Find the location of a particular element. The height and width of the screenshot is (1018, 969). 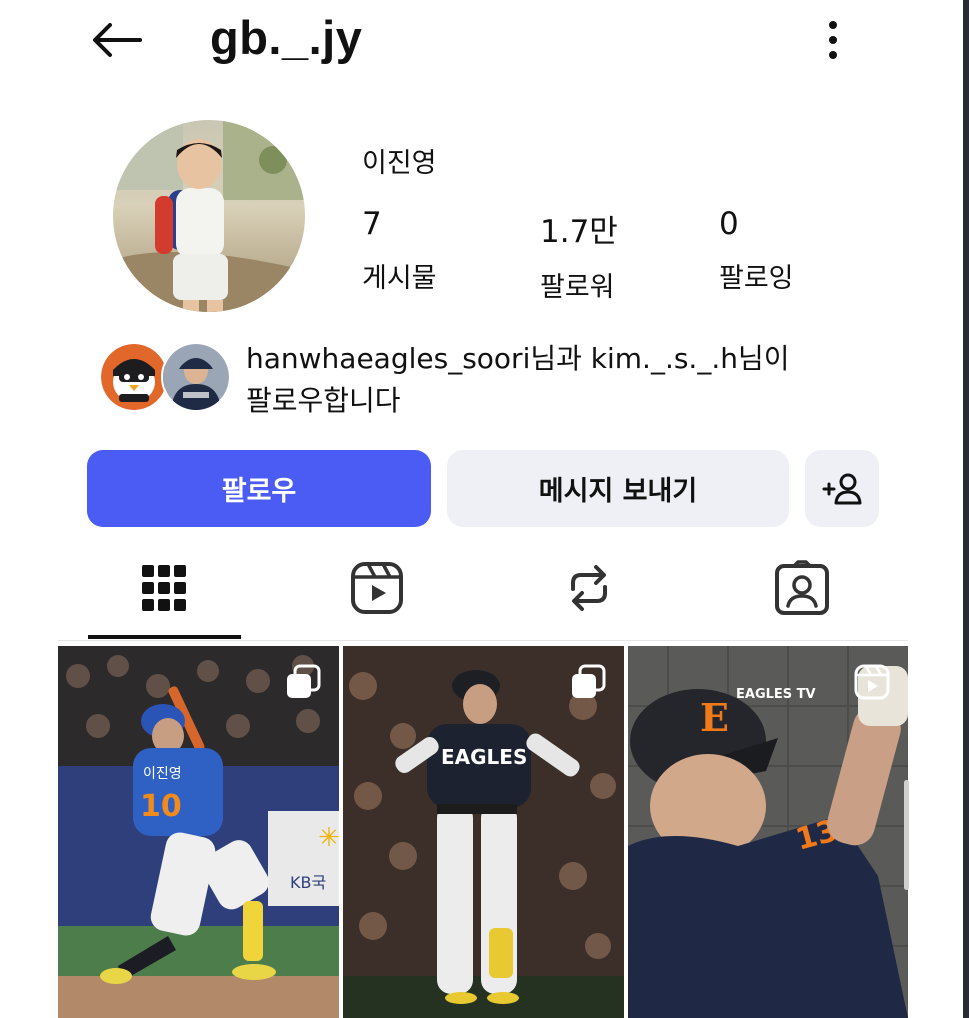

tab-posts is located at coordinates (164, 588).